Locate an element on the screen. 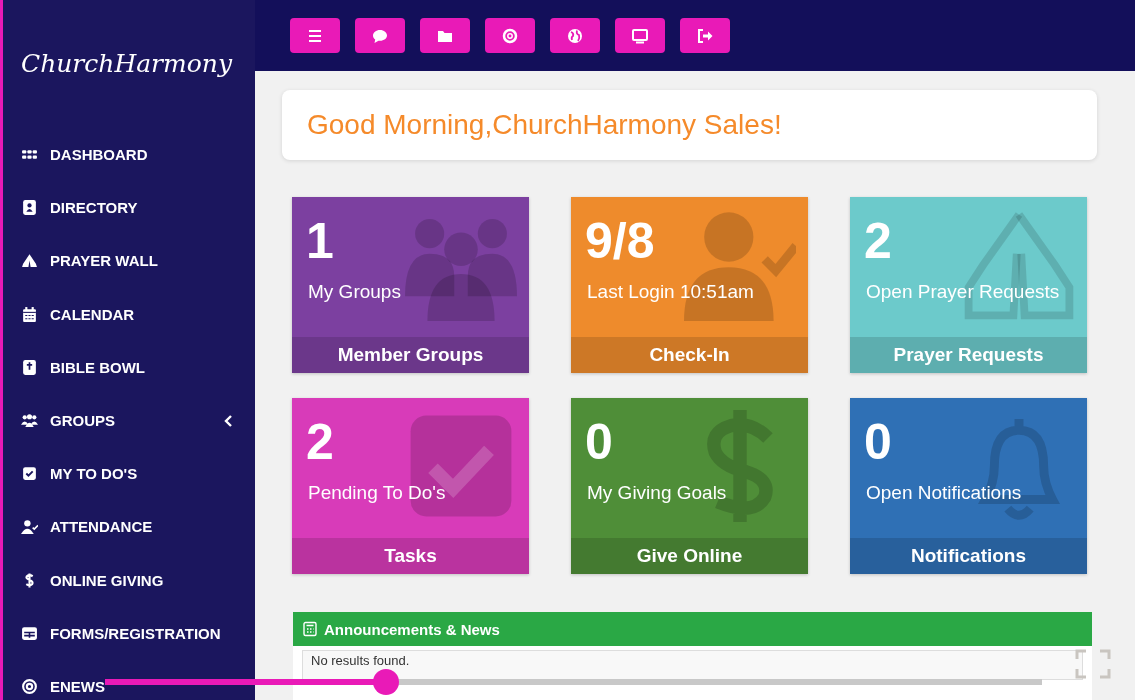 Image resolution: width=1135 pixels, height=700 pixels. tile-footer: Give Online is located at coordinates (689, 556).